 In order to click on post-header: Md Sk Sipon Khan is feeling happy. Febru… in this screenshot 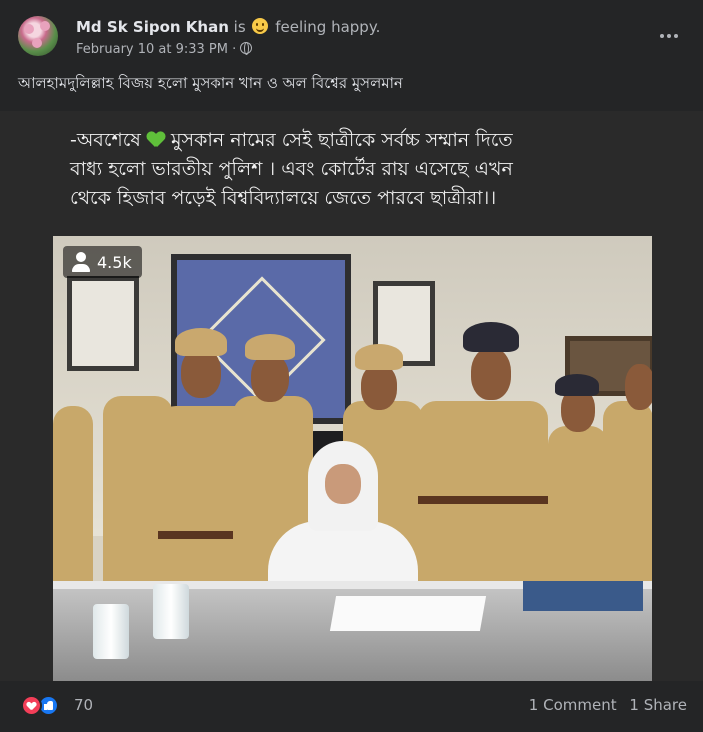, I will do `click(351, 33)`.